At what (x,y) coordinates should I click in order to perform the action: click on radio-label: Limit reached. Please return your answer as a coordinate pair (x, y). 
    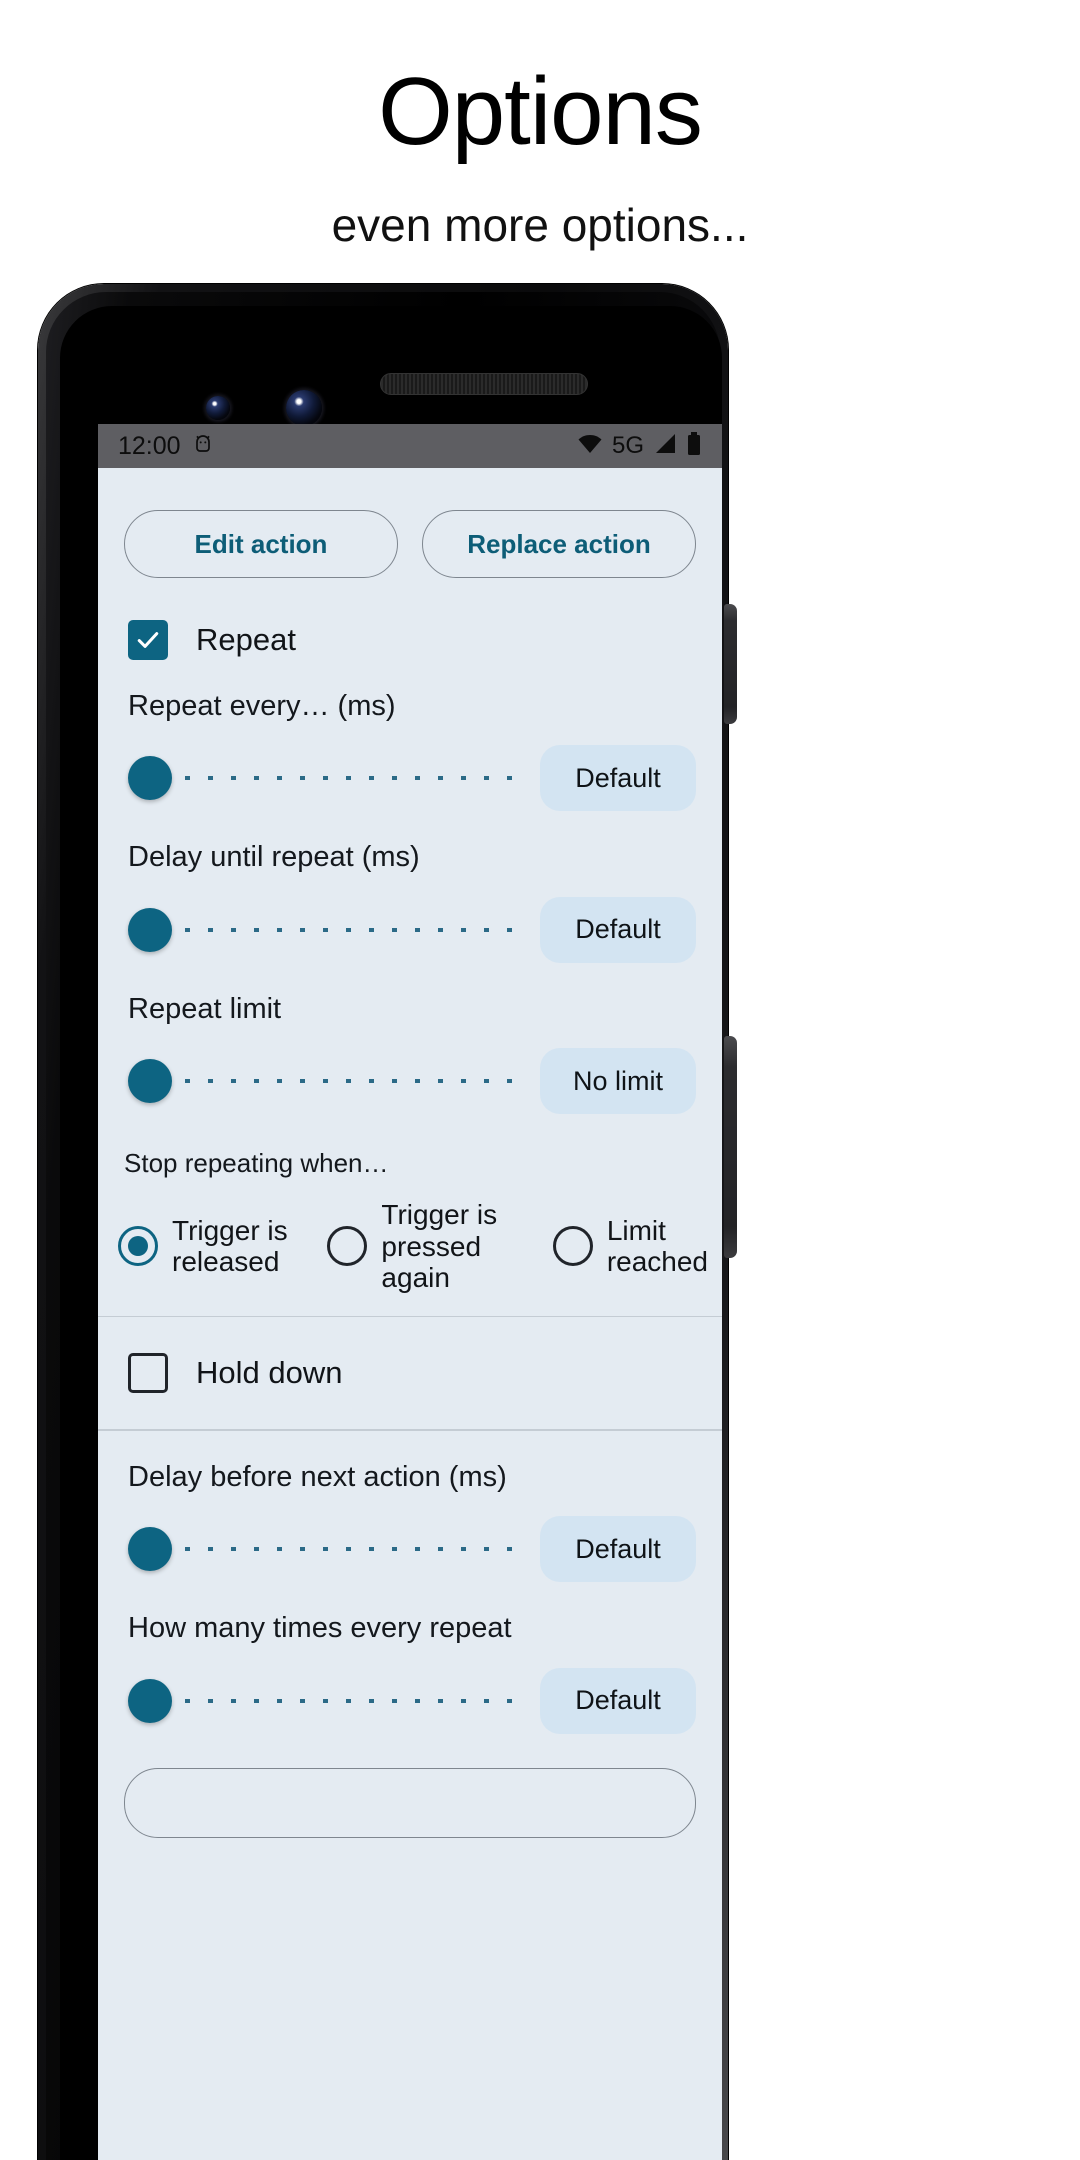
    Looking at the image, I should click on (657, 1246).